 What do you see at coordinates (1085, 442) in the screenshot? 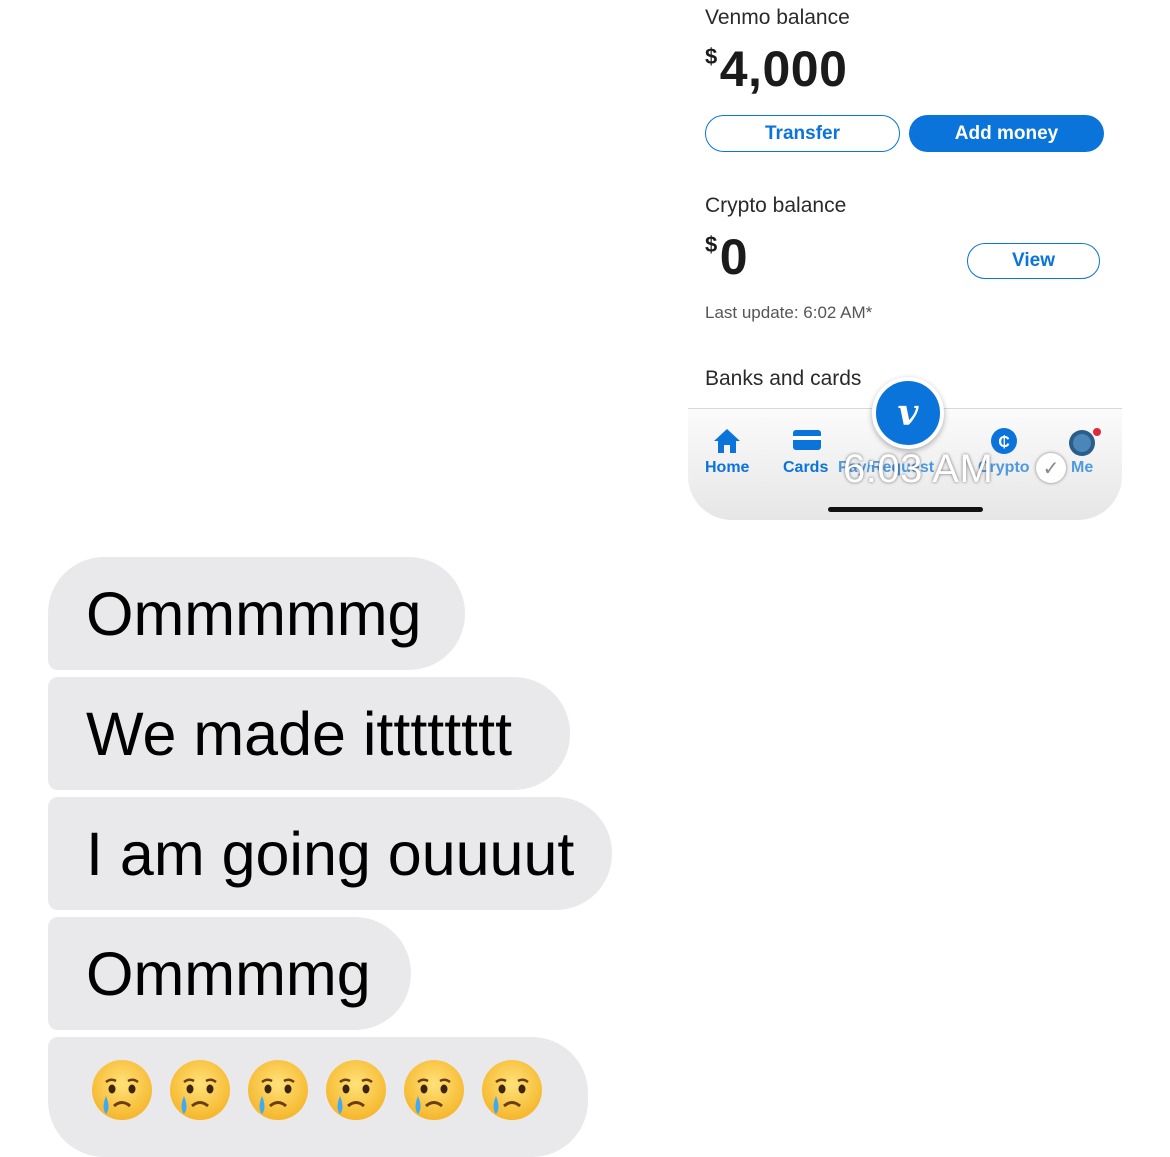
I see `avatar-icon` at bounding box center [1085, 442].